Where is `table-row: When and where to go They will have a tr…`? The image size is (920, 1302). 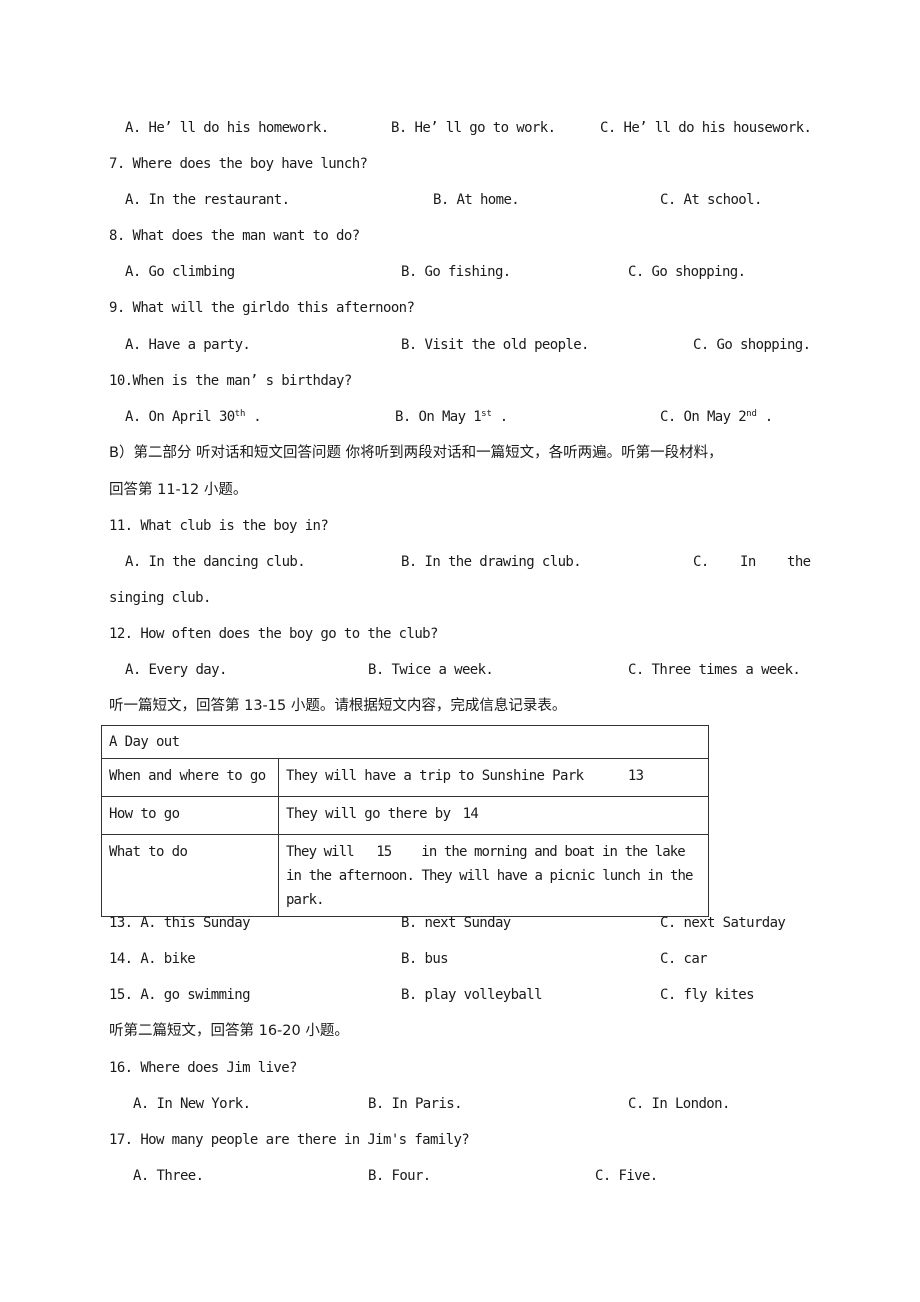
table-row: When and where to go They will have a tr… is located at coordinates (405, 777).